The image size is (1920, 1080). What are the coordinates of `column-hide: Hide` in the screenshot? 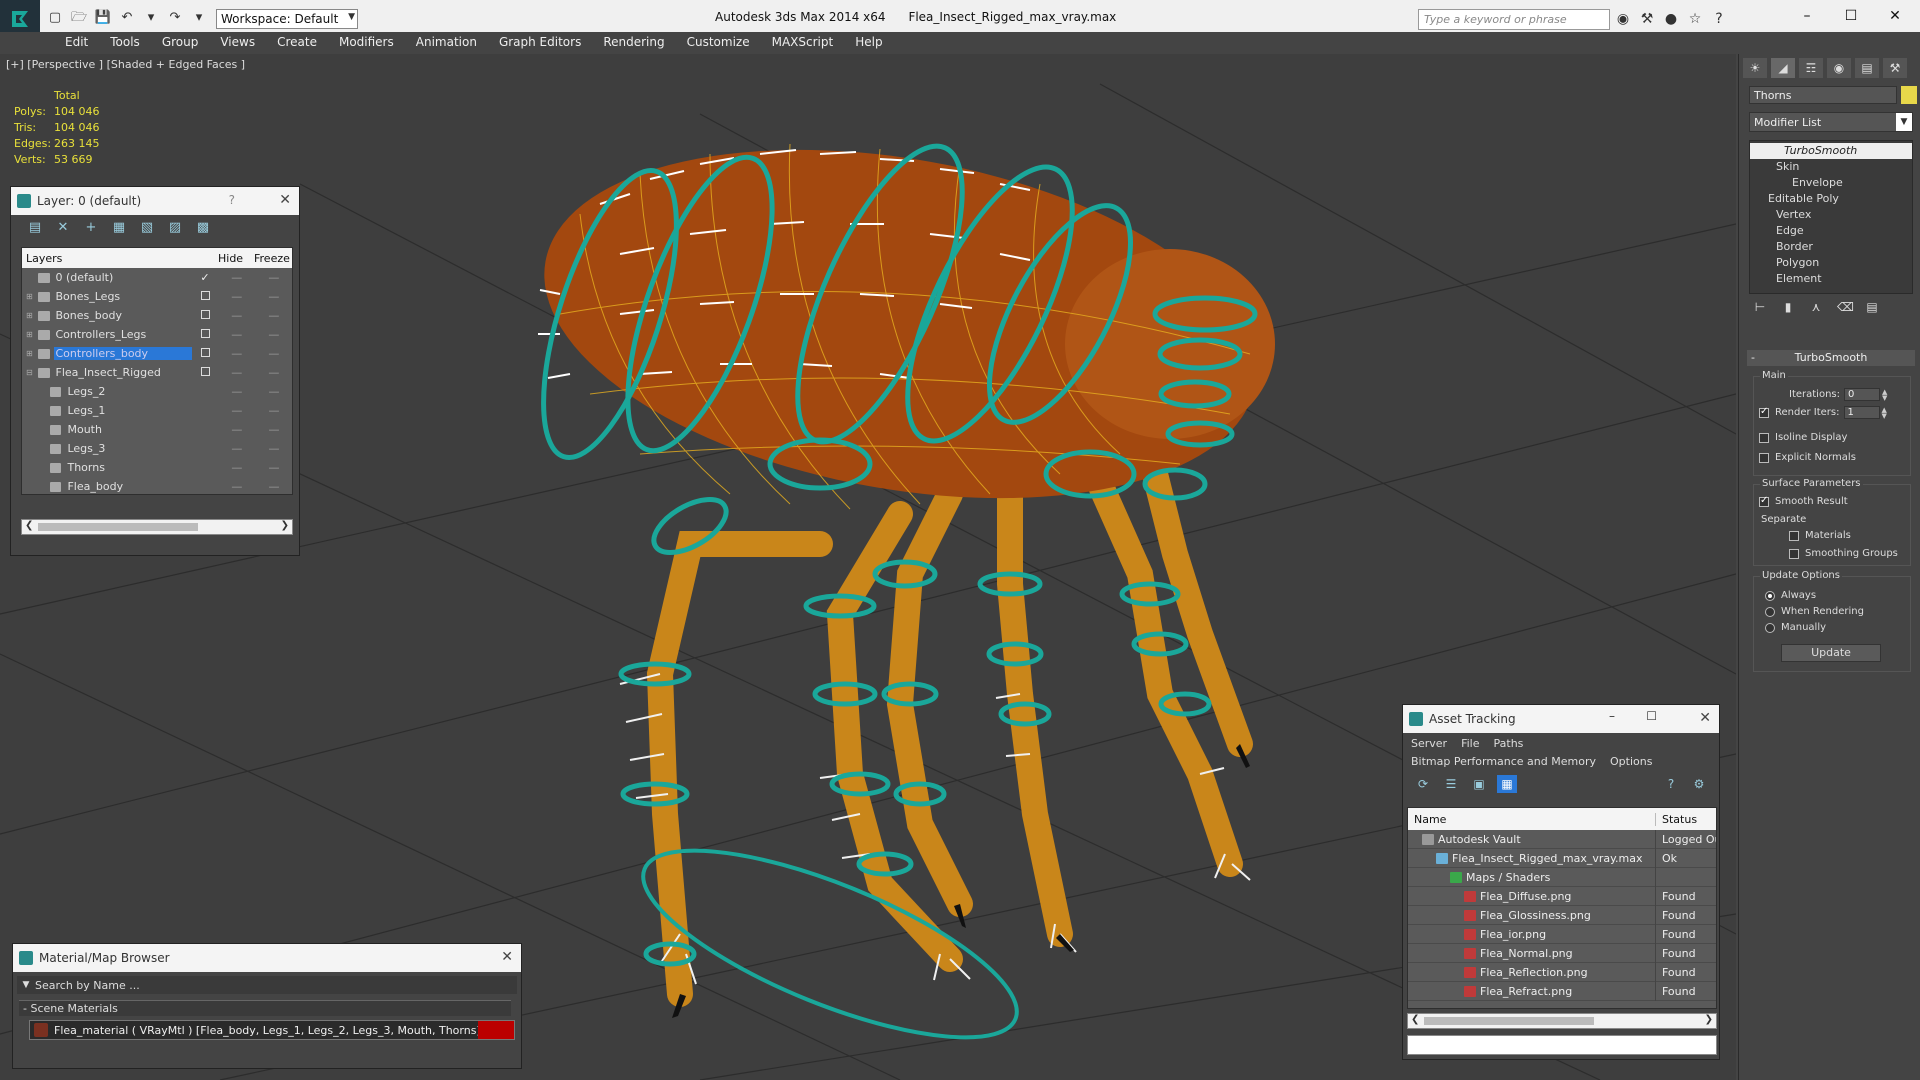 It's located at (236, 258).